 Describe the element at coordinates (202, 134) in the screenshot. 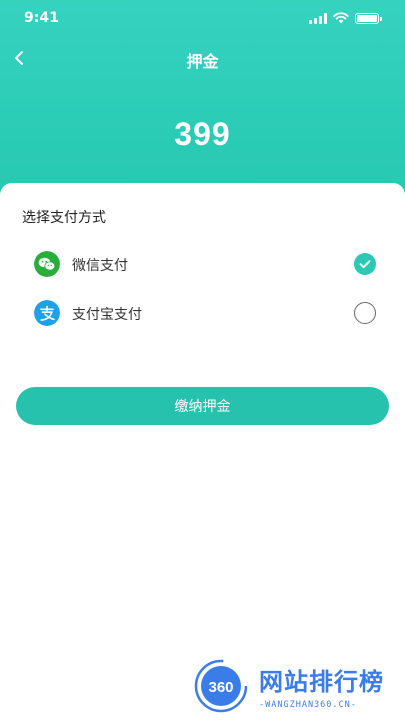

I see `deposit-amount: 399` at that location.